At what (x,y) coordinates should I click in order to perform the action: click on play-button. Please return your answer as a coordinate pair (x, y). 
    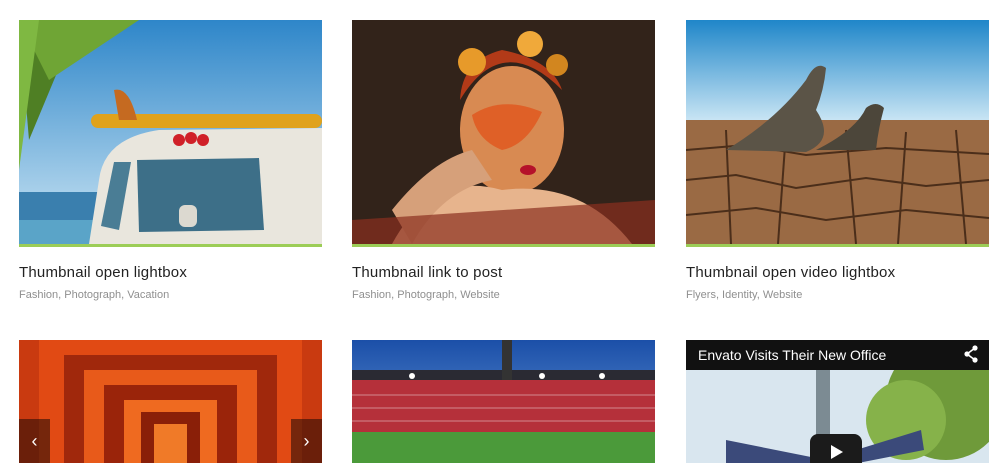
    Looking at the image, I should click on (836, 448).